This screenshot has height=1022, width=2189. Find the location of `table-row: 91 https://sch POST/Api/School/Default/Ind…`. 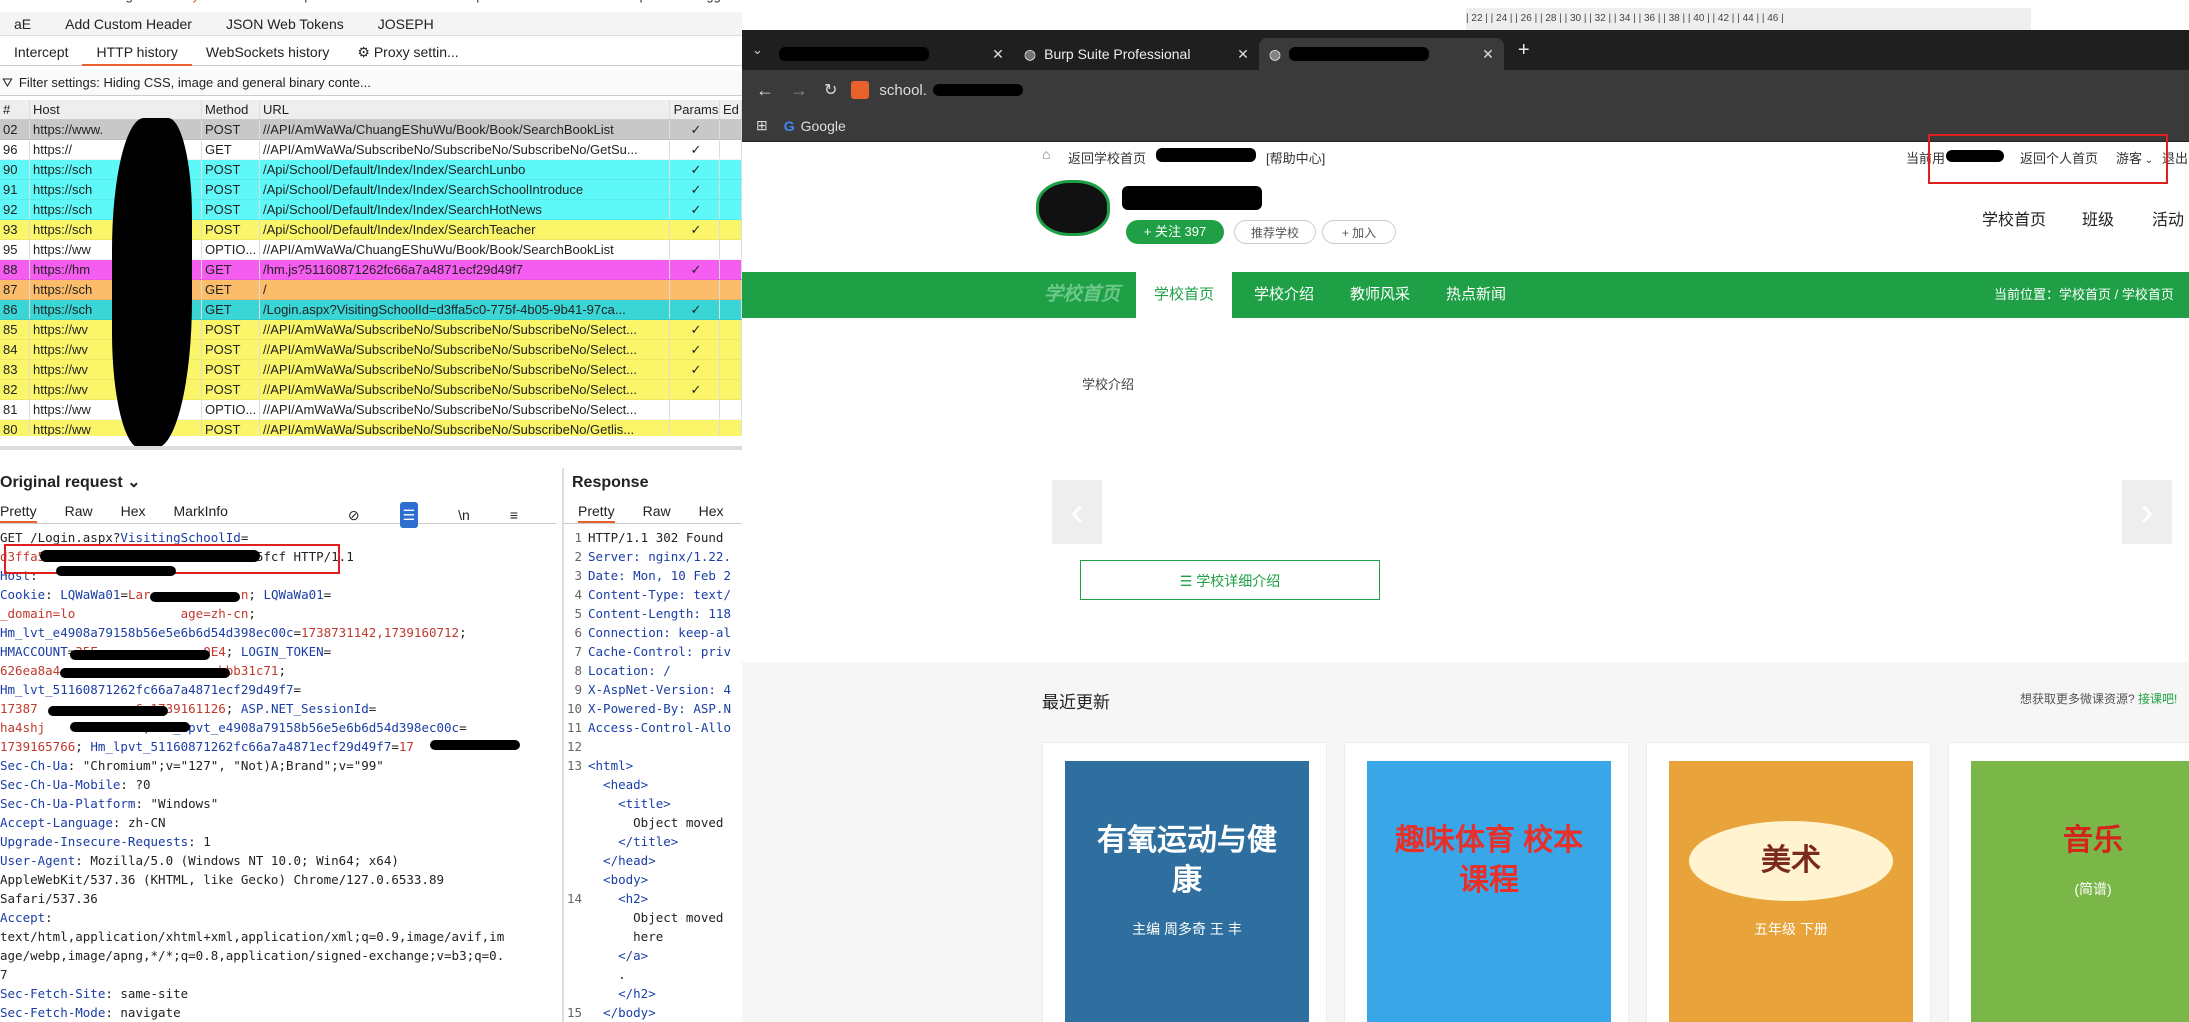

table-row: 91 https://sch POST/Api/School/Default/Ind… is located at coordinates (371, 190).